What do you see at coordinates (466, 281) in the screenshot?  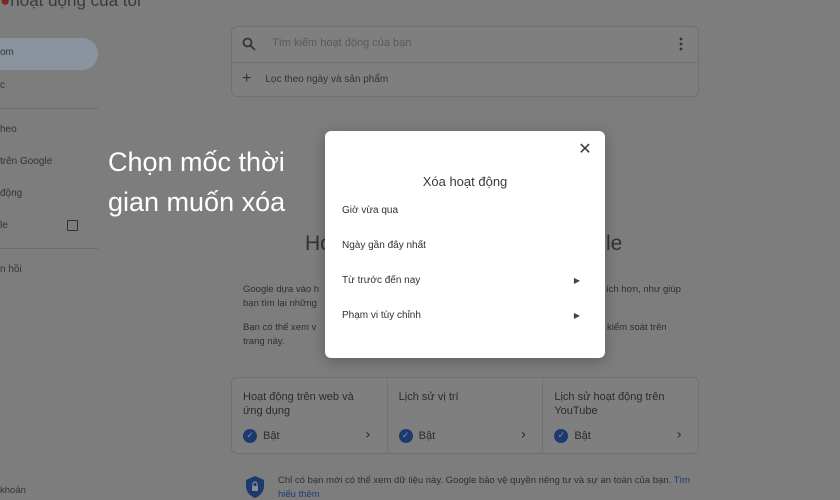 I see `option-all-time: Từ trước đến nay ▶` at bounding box center [466, 281].